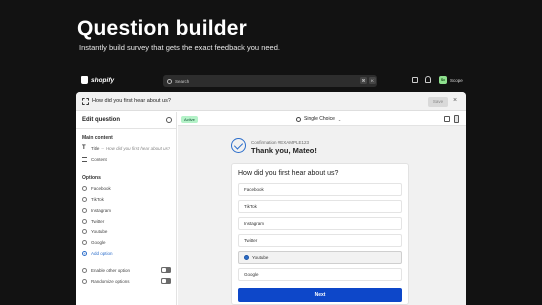  What do you see at coordinates (162, 28) in the screenshot?
I see `page-title: Question builder` at bounding box center [162, 28].